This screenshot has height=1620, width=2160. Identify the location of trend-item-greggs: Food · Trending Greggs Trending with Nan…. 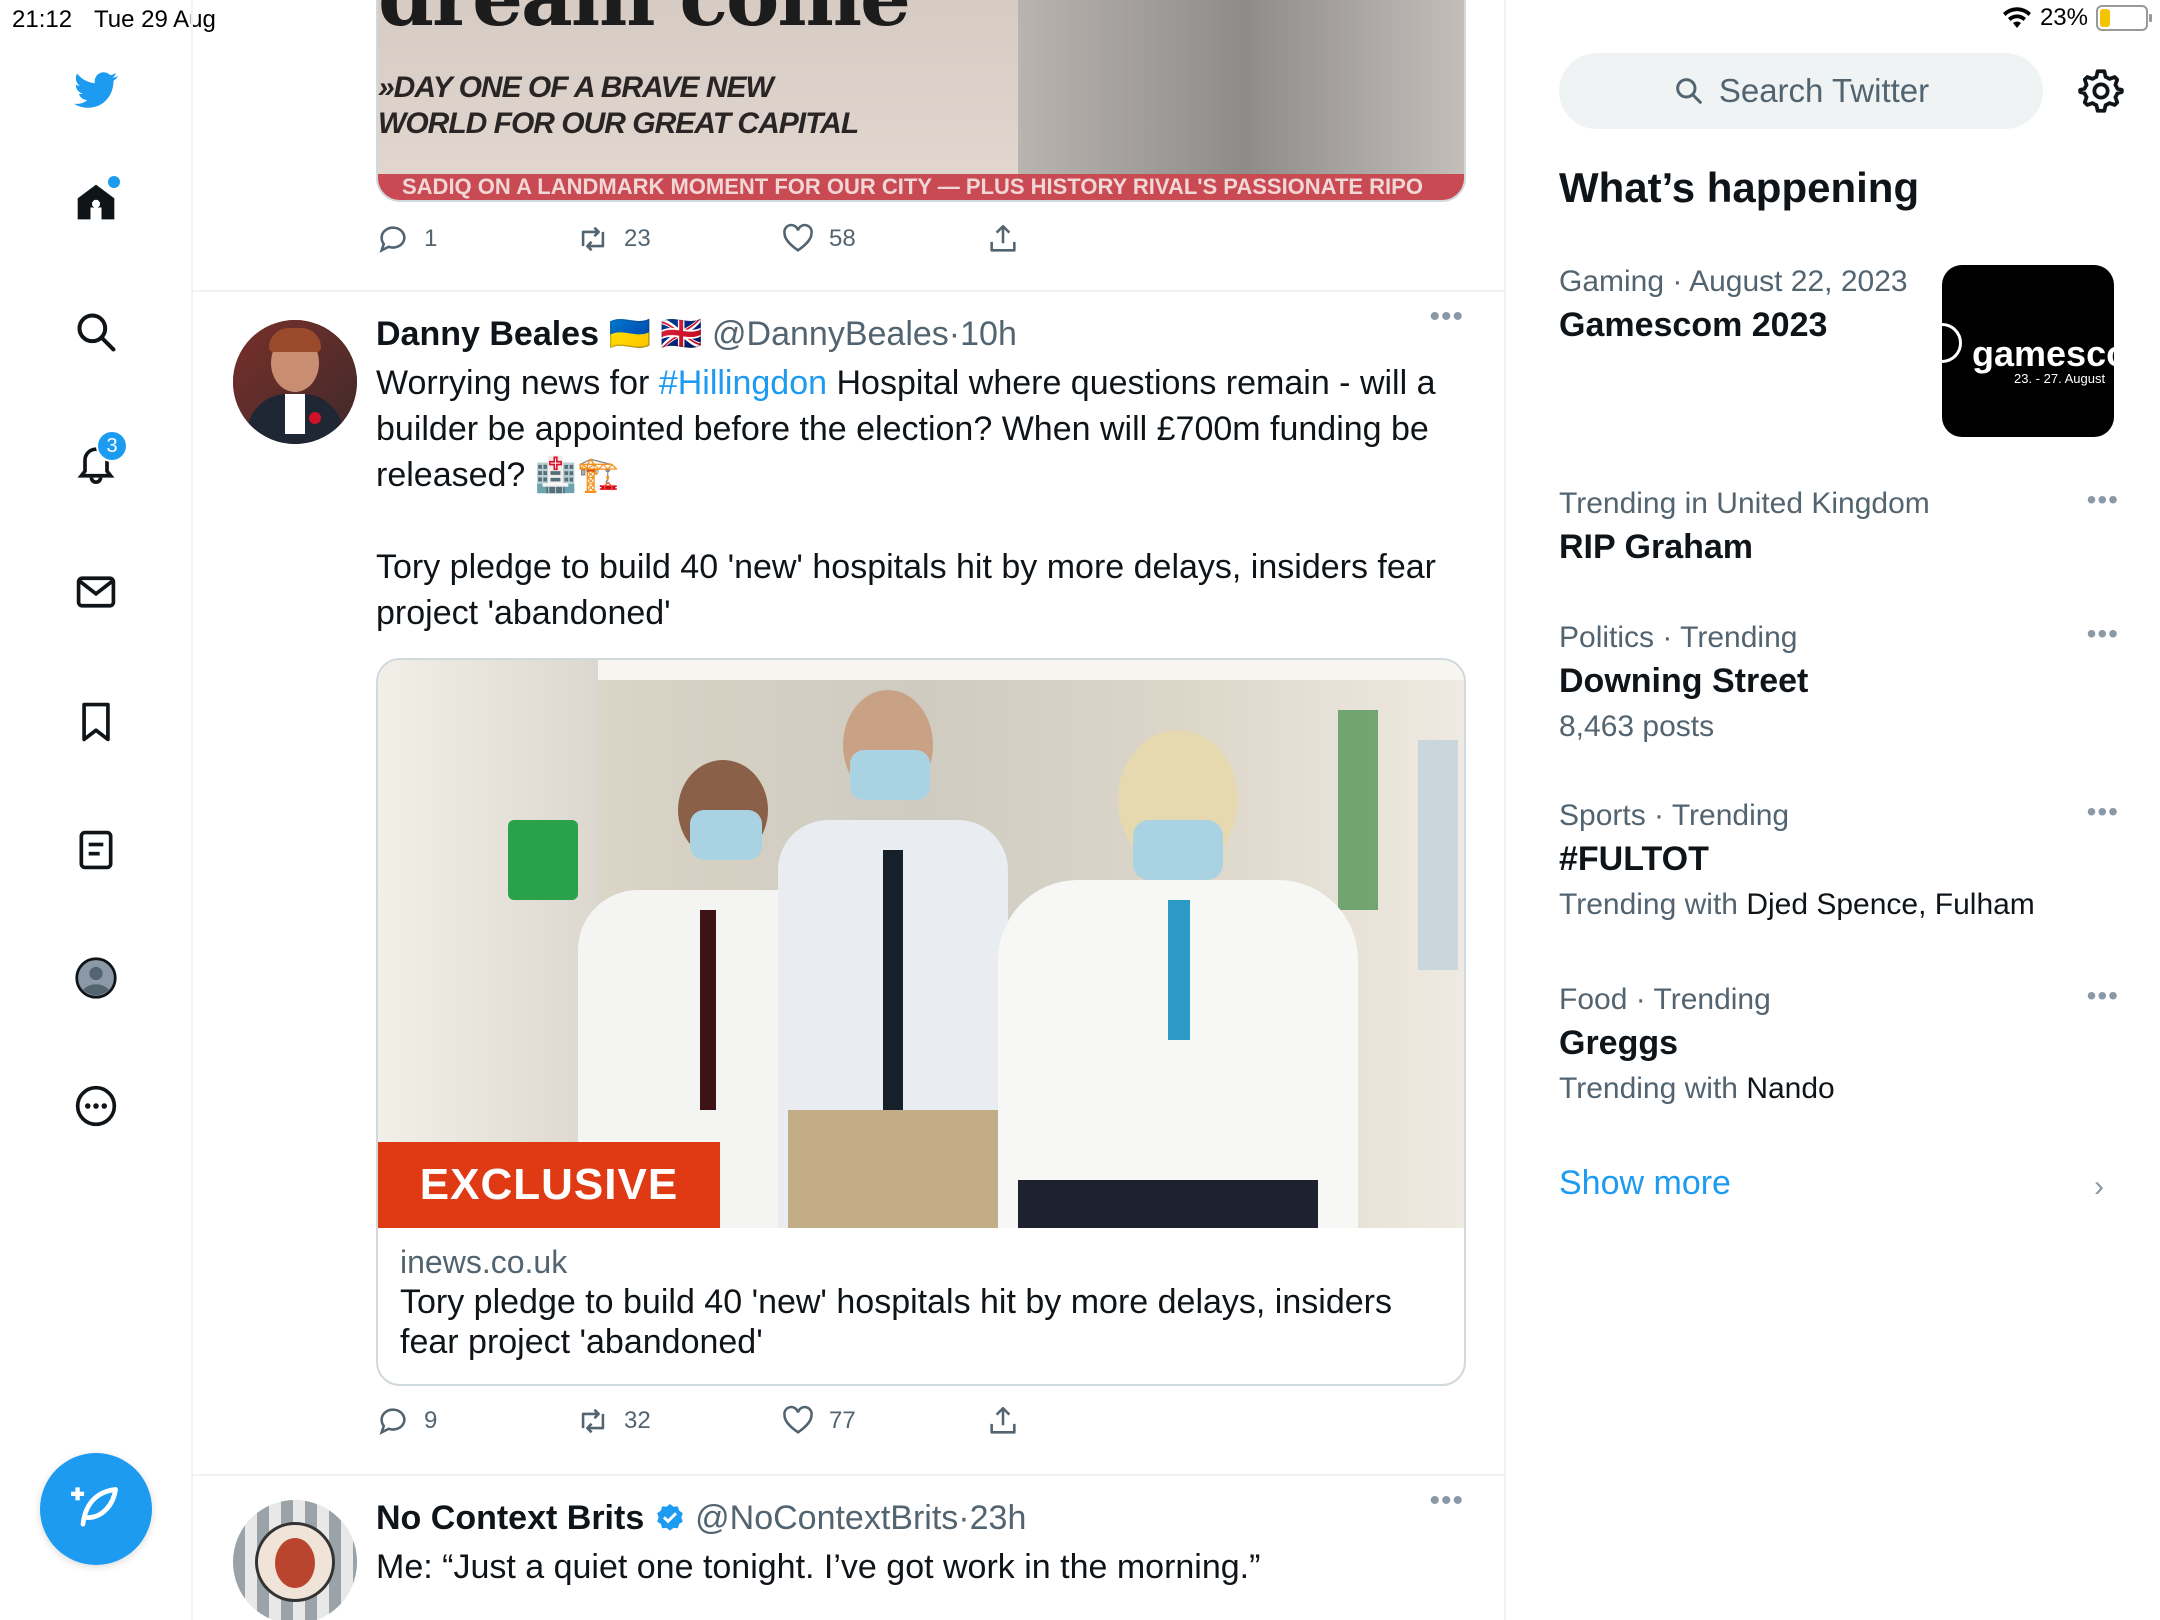
(1839, 1046).